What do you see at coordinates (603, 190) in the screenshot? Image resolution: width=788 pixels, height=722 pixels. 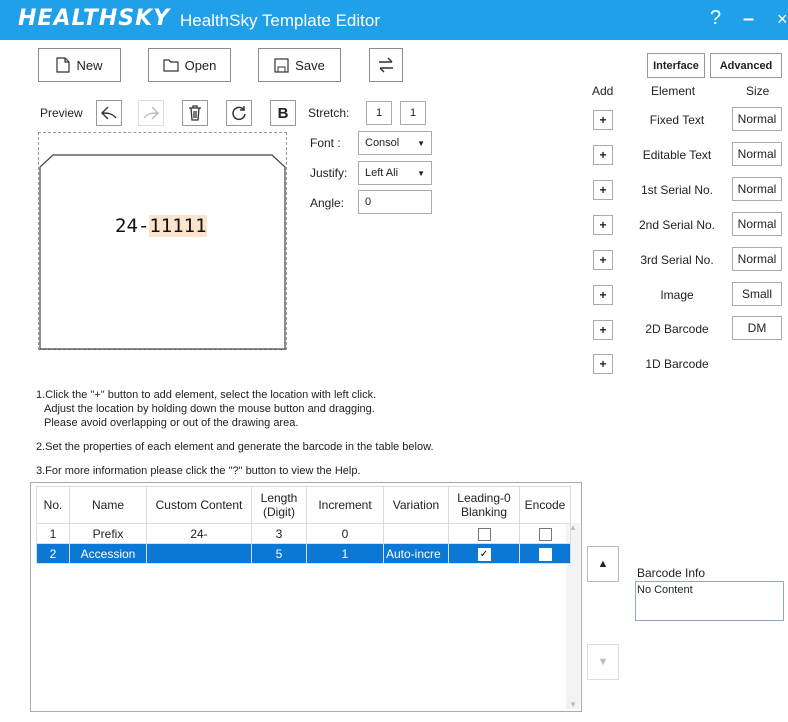 I see `add-1st-serial-button: +` at bounding box center [603, 190].